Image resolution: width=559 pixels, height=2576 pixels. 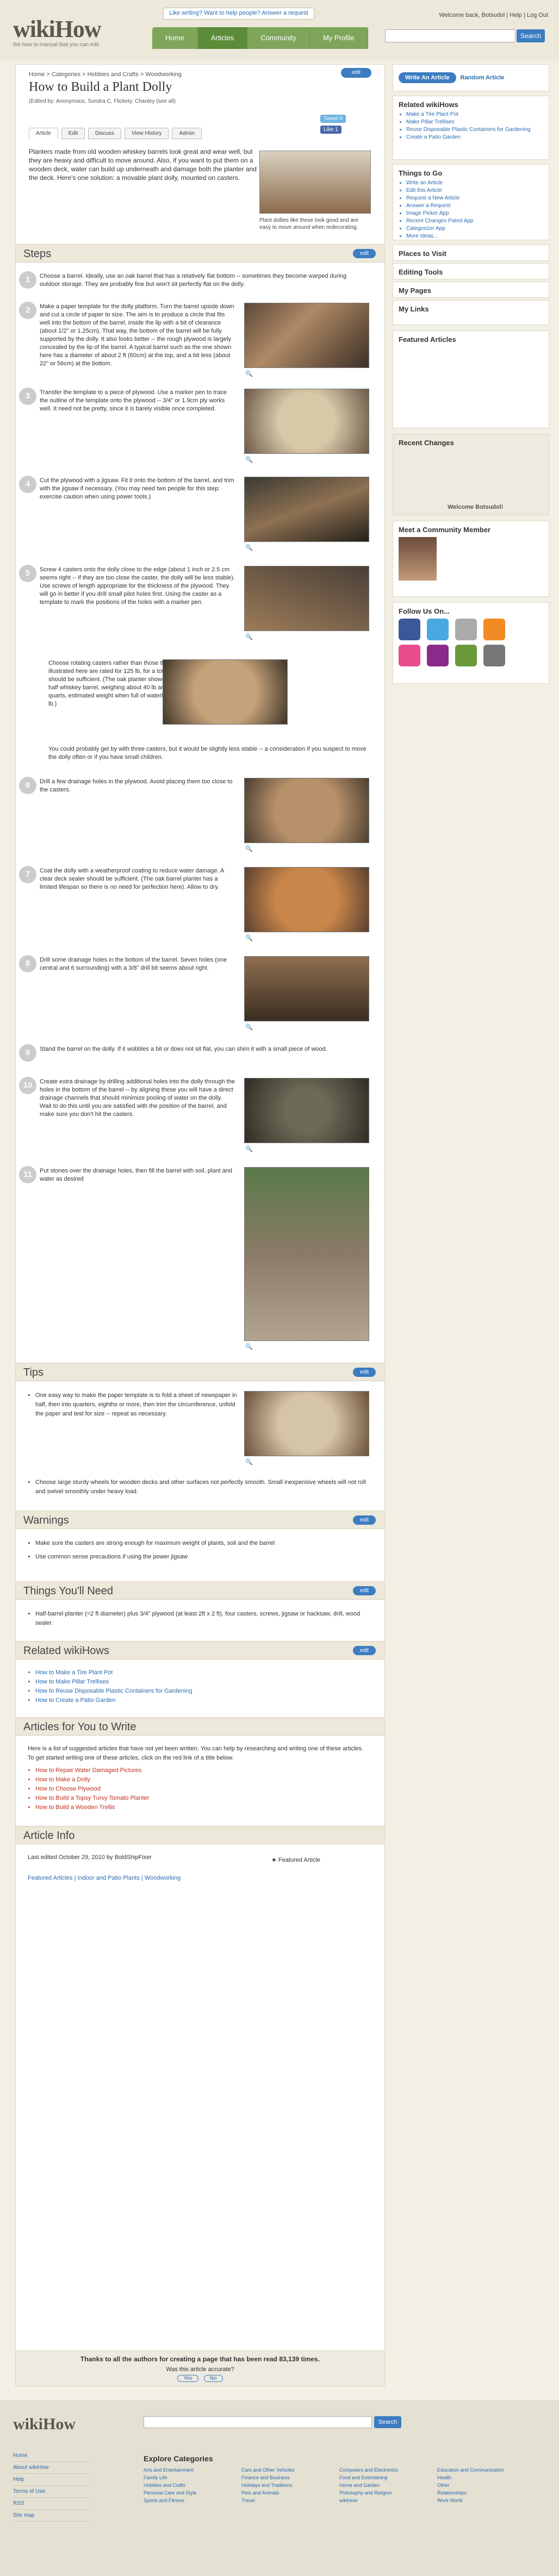 I want to click on related-edit-button: edit, so click(x=364, y=1651).